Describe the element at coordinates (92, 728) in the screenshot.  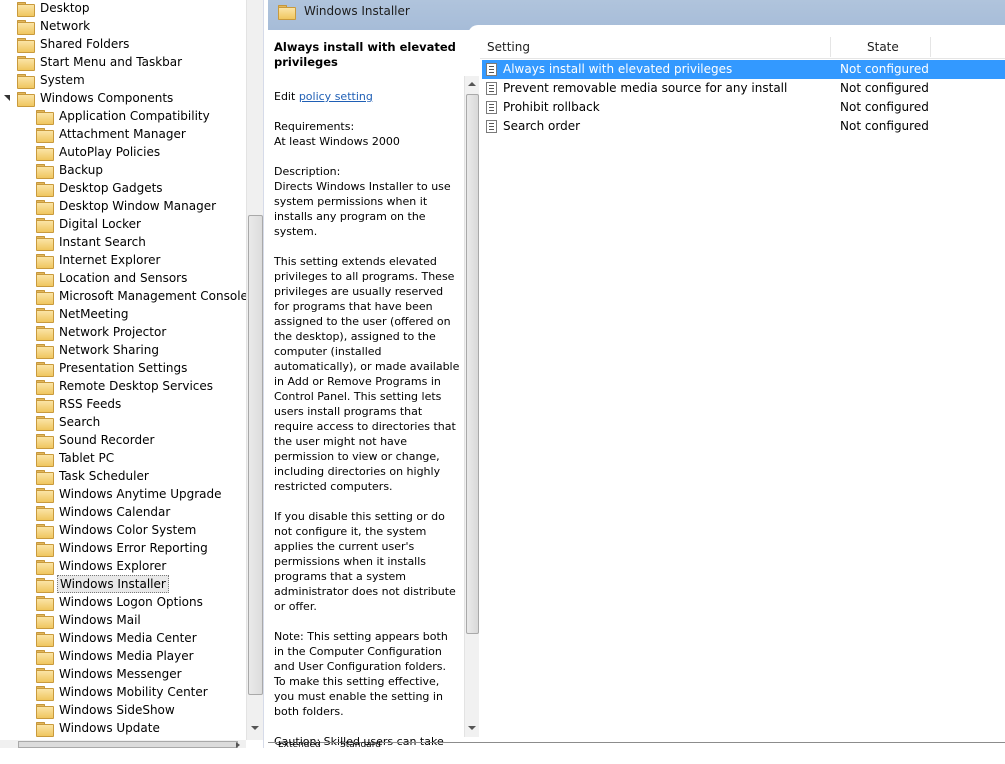
I see `tree-item: Windows Update` at that location.